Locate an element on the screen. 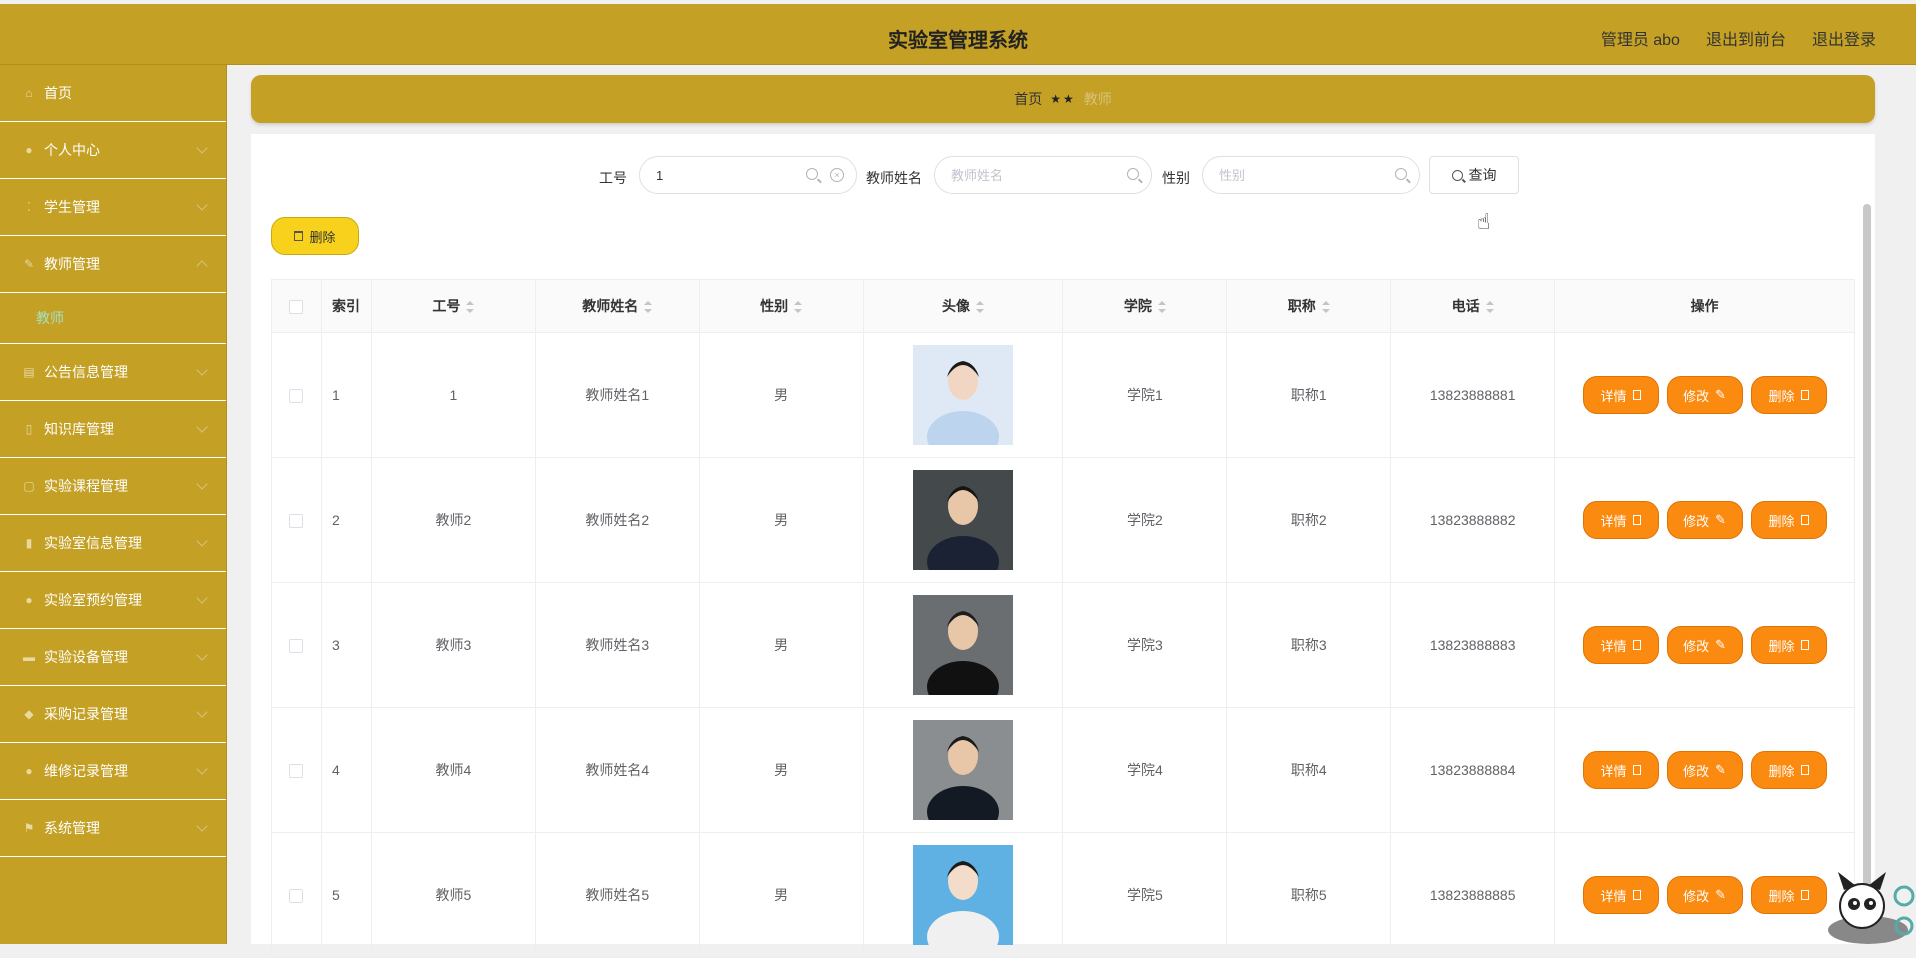 The width and height of the screenshot is (1916, 958). table-row: 4 教师4 教师姓名4 男 学院4 职称4 13823888884 详情 修改 ✎ 删除 is located at coordinates (1063, 770).